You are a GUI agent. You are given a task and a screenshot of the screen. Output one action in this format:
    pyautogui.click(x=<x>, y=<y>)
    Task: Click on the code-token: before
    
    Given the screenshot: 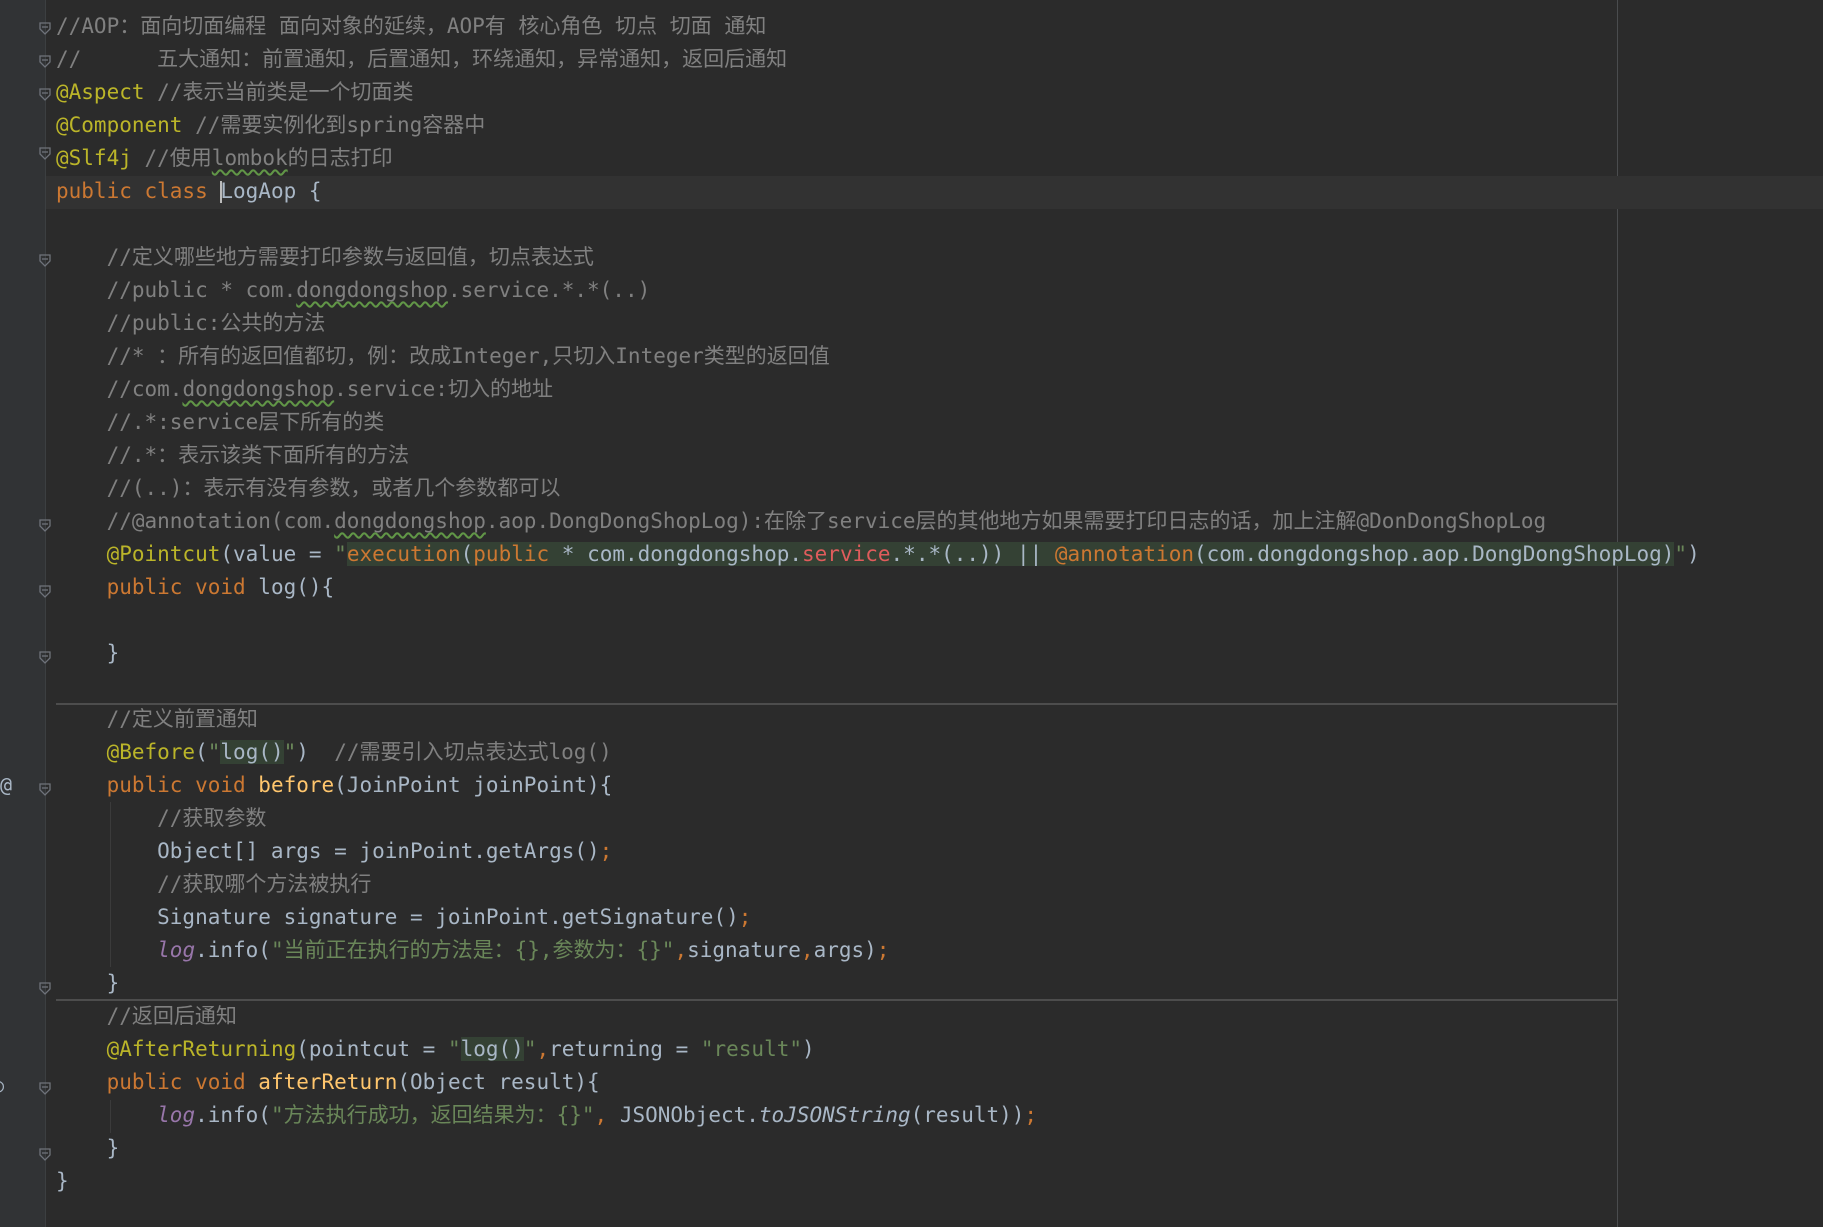 What is the action you would take?
    pyautogui.click(x=296, y=785)
    